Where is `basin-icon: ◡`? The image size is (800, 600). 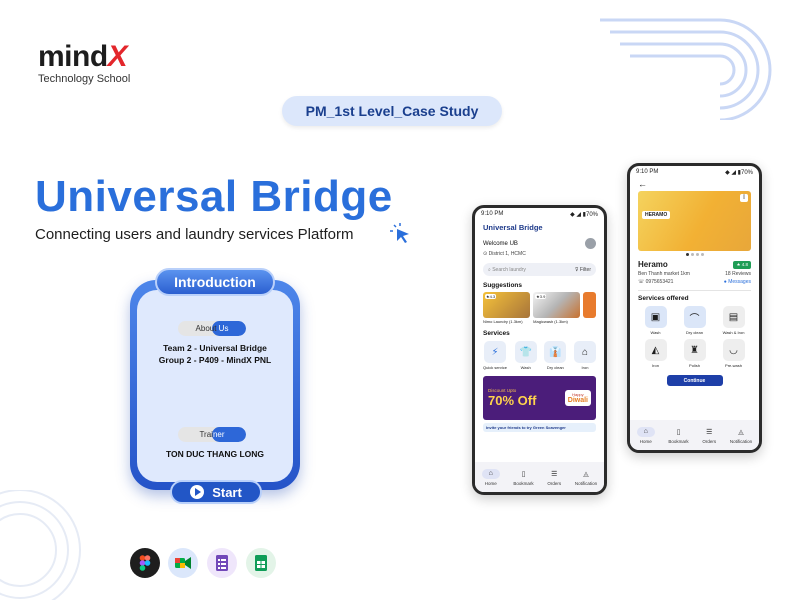 basin-icon: ◡ is located at coordinates (733, 350).